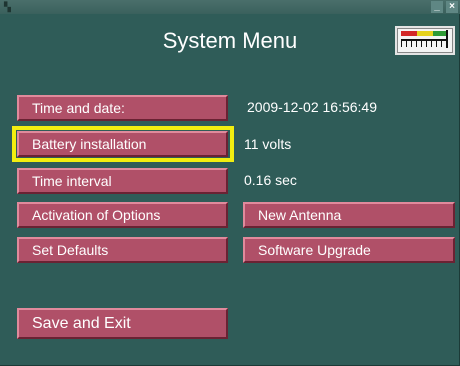  What do you see at coordinates (437, 7) in the screenshot?
I see `minimize-button: _` at bounding box center [437, 7].